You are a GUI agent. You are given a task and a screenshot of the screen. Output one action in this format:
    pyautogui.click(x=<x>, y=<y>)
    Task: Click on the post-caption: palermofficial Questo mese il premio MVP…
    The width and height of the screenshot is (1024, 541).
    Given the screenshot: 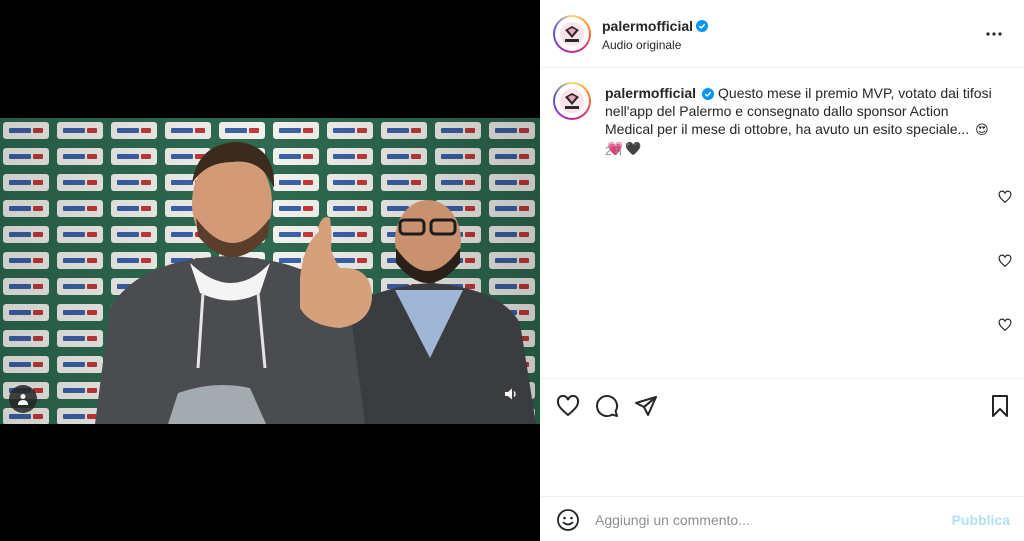 What is the action you would take?
    pyautogui.click(x=800, y=121)
    